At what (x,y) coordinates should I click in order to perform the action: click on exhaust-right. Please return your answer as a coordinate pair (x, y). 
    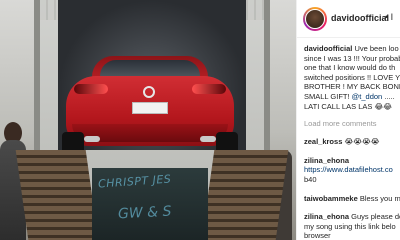
    Looking at the image, I should click on (208, 139).